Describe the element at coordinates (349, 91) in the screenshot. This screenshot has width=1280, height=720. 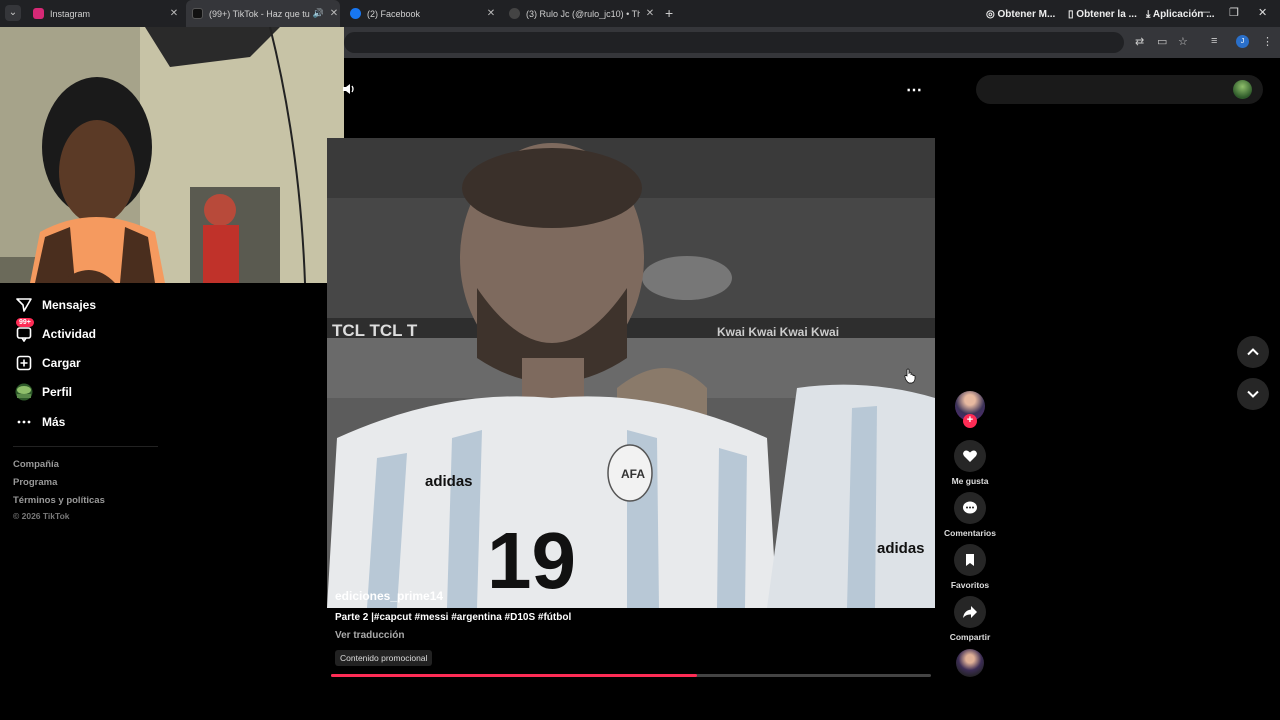
I see `volume-icon` at that location.